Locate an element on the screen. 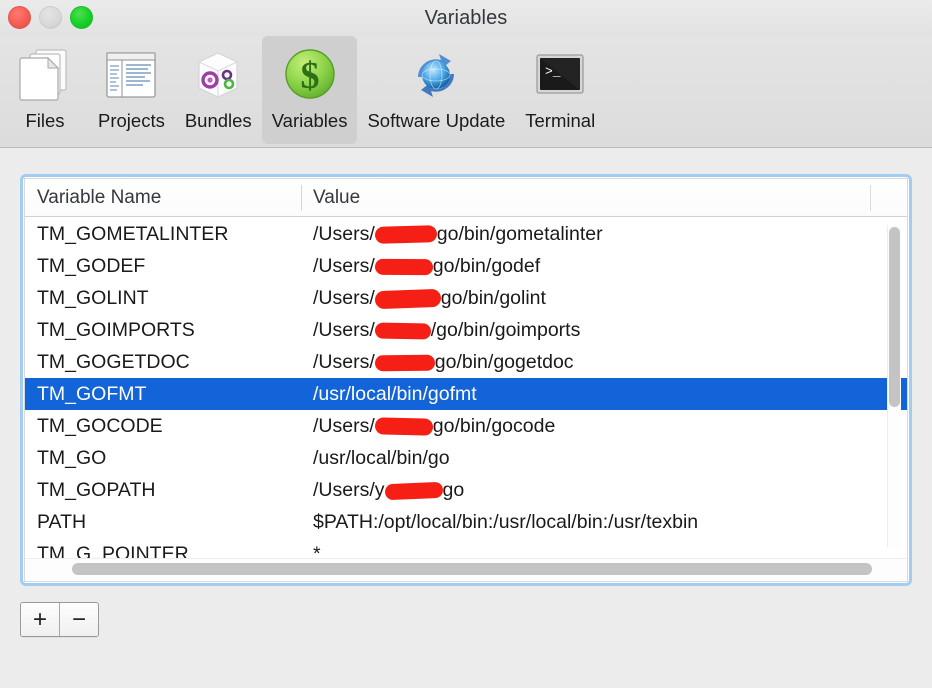  add-variable-button: + is located at coordinates (40, 619).